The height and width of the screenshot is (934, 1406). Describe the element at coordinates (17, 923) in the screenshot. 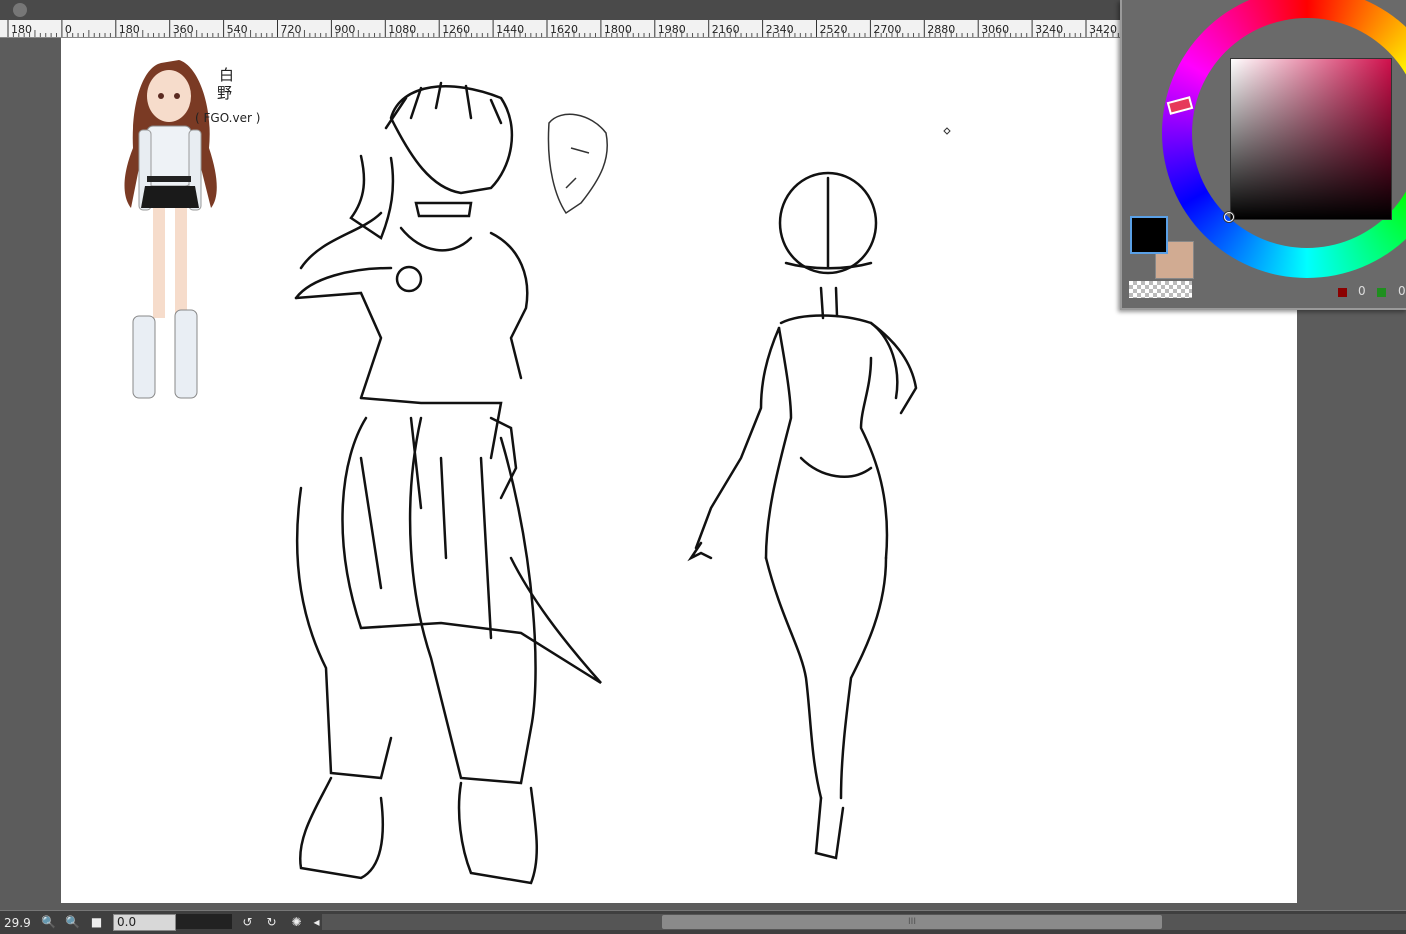

I see `zoom-level: 29.9` at that location.